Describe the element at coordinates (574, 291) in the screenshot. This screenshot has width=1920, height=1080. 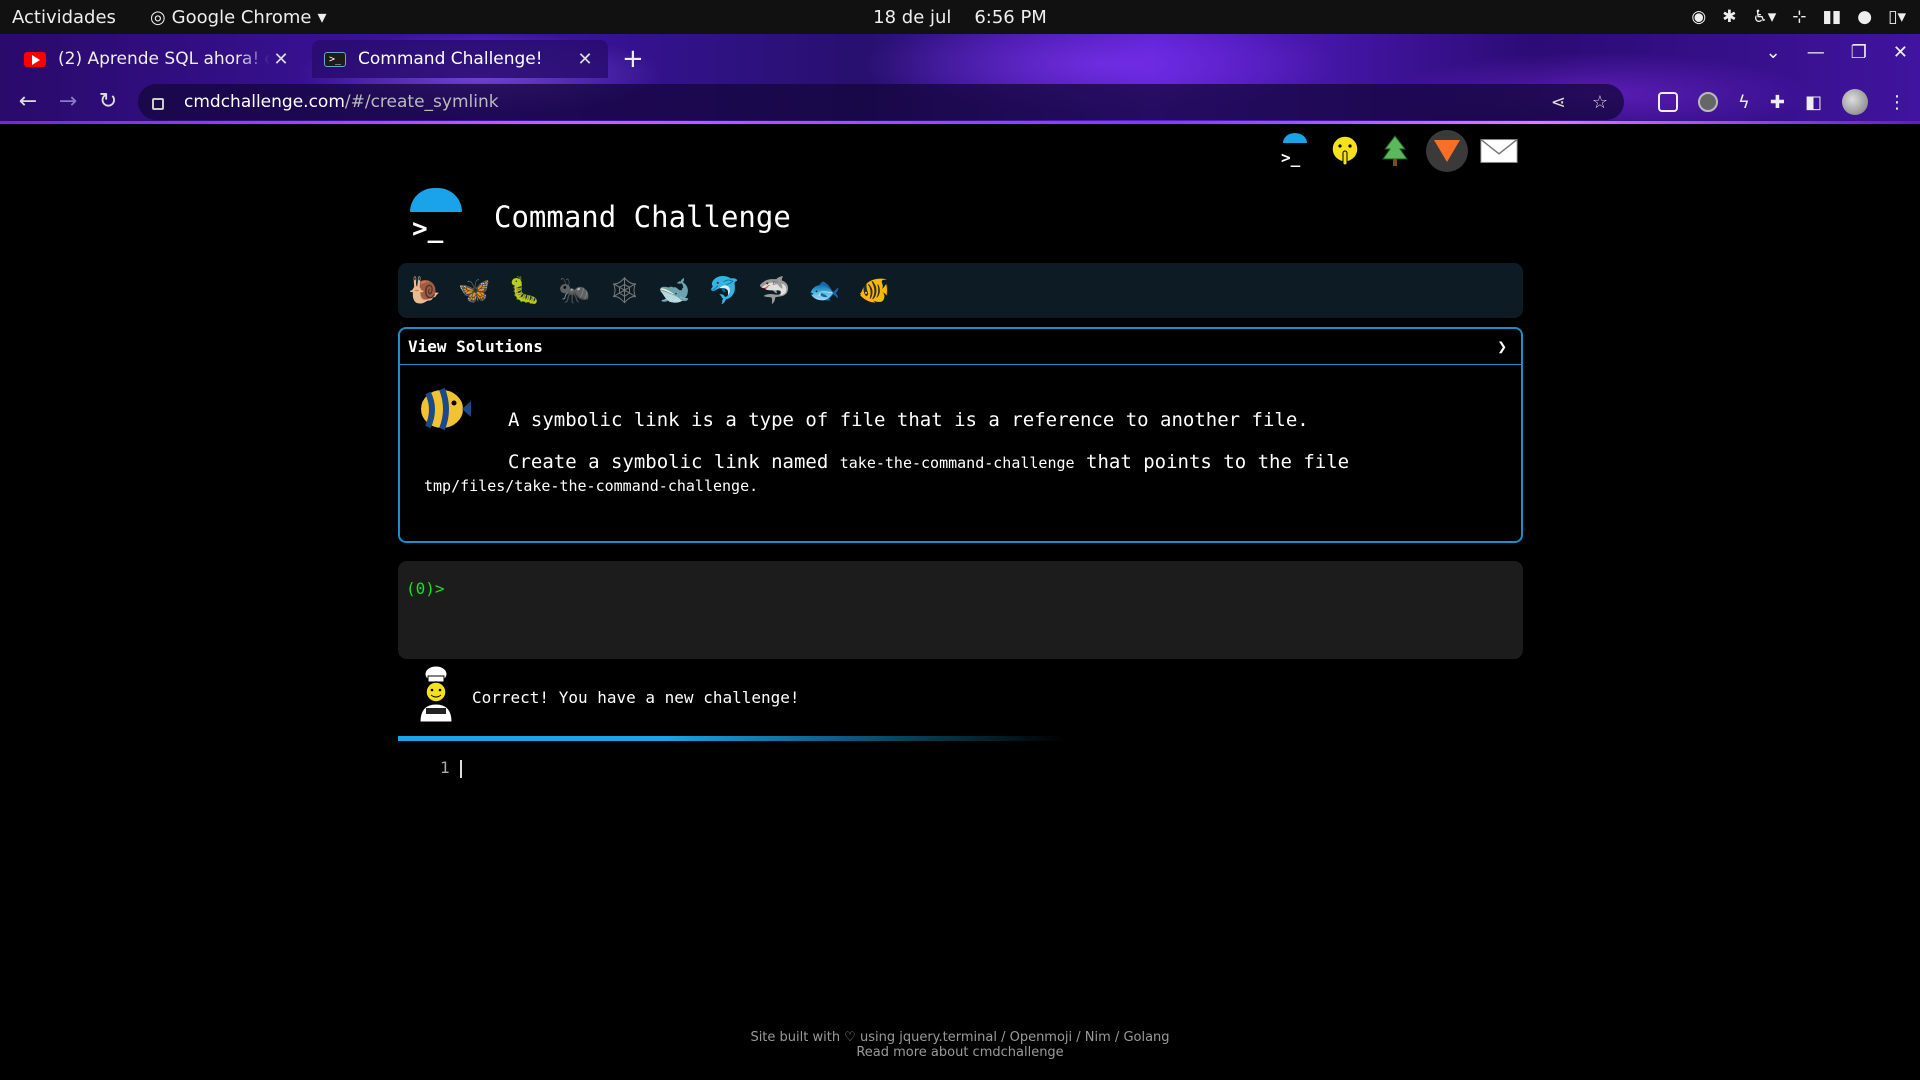
I see `ant-icon: 🐜` at that location.